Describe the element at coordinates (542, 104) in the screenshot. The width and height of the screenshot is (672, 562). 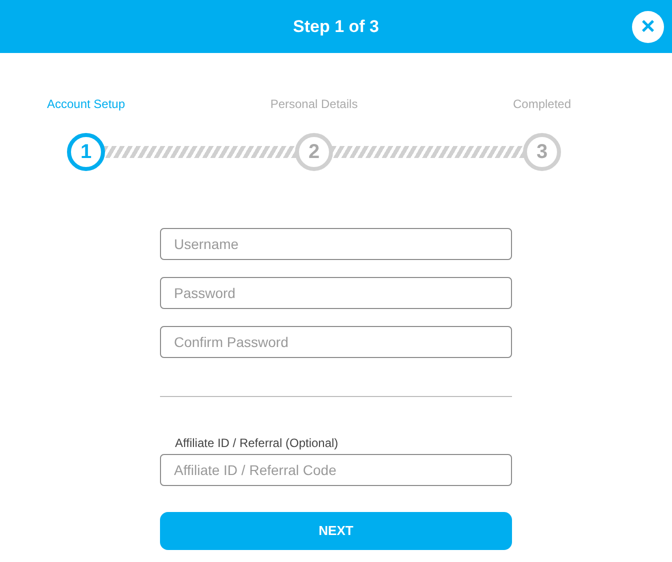
I see `step-label: Completed` at that location.